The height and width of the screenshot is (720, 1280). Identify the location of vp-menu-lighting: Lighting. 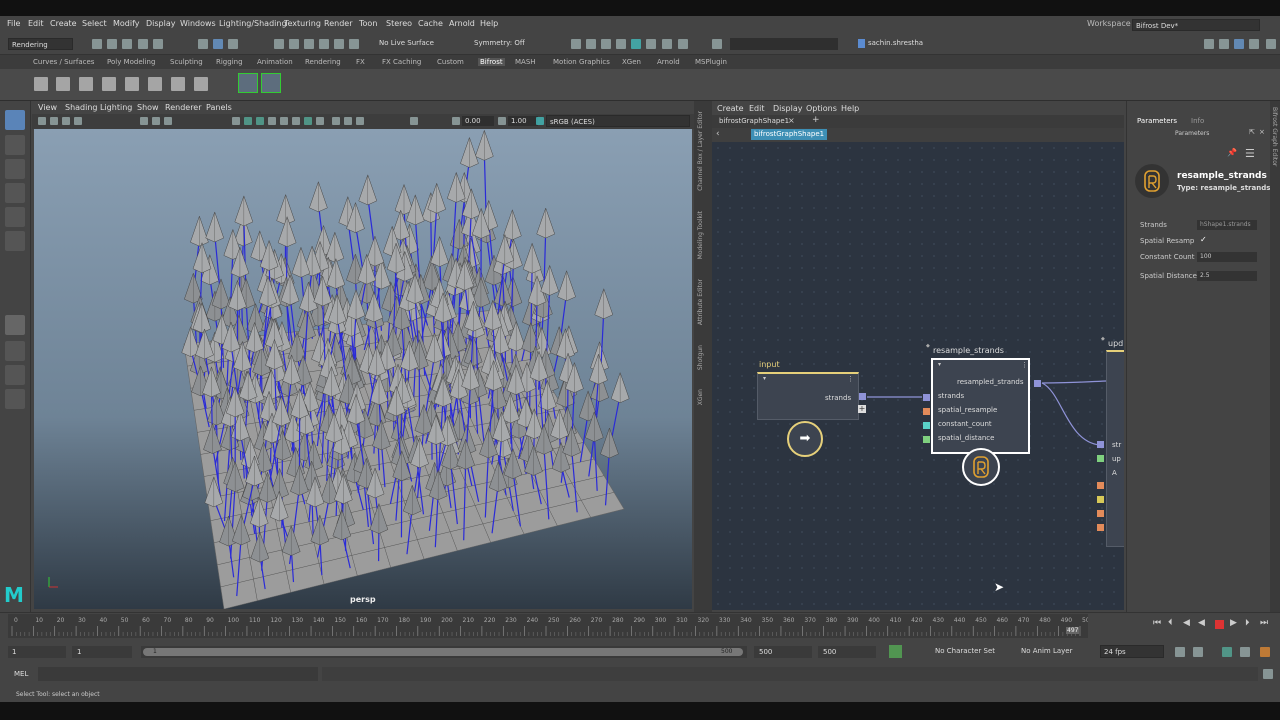
(116, 107).